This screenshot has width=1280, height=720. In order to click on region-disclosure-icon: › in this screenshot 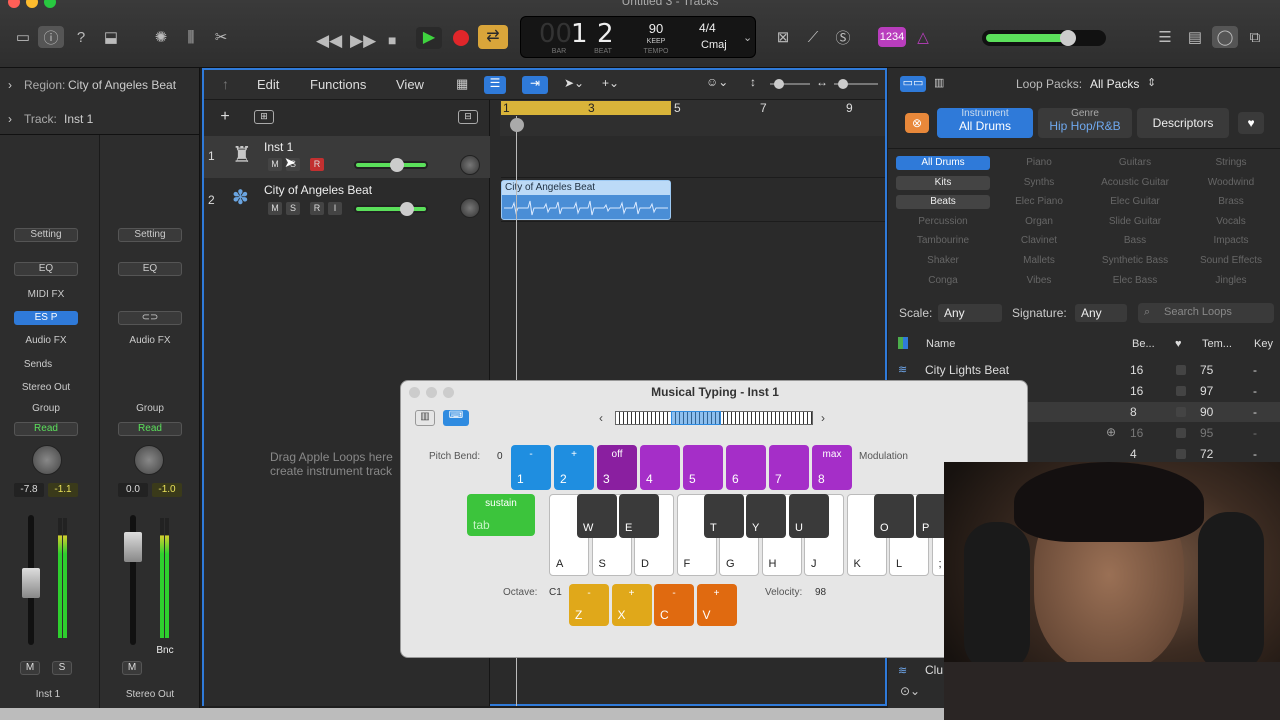, I will do `click(10, 85)`.